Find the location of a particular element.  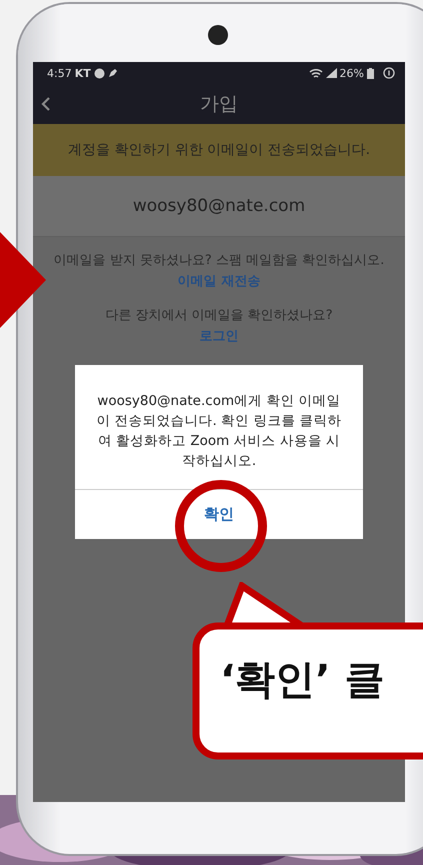

battery-icon is located at coordinates (370, 73).